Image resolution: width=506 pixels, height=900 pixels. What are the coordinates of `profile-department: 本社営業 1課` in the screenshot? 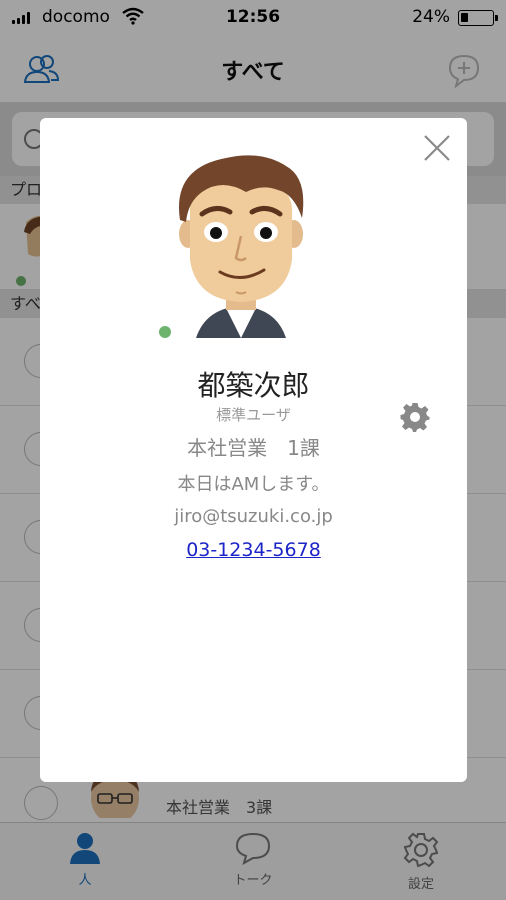 It's located at (253, 448).